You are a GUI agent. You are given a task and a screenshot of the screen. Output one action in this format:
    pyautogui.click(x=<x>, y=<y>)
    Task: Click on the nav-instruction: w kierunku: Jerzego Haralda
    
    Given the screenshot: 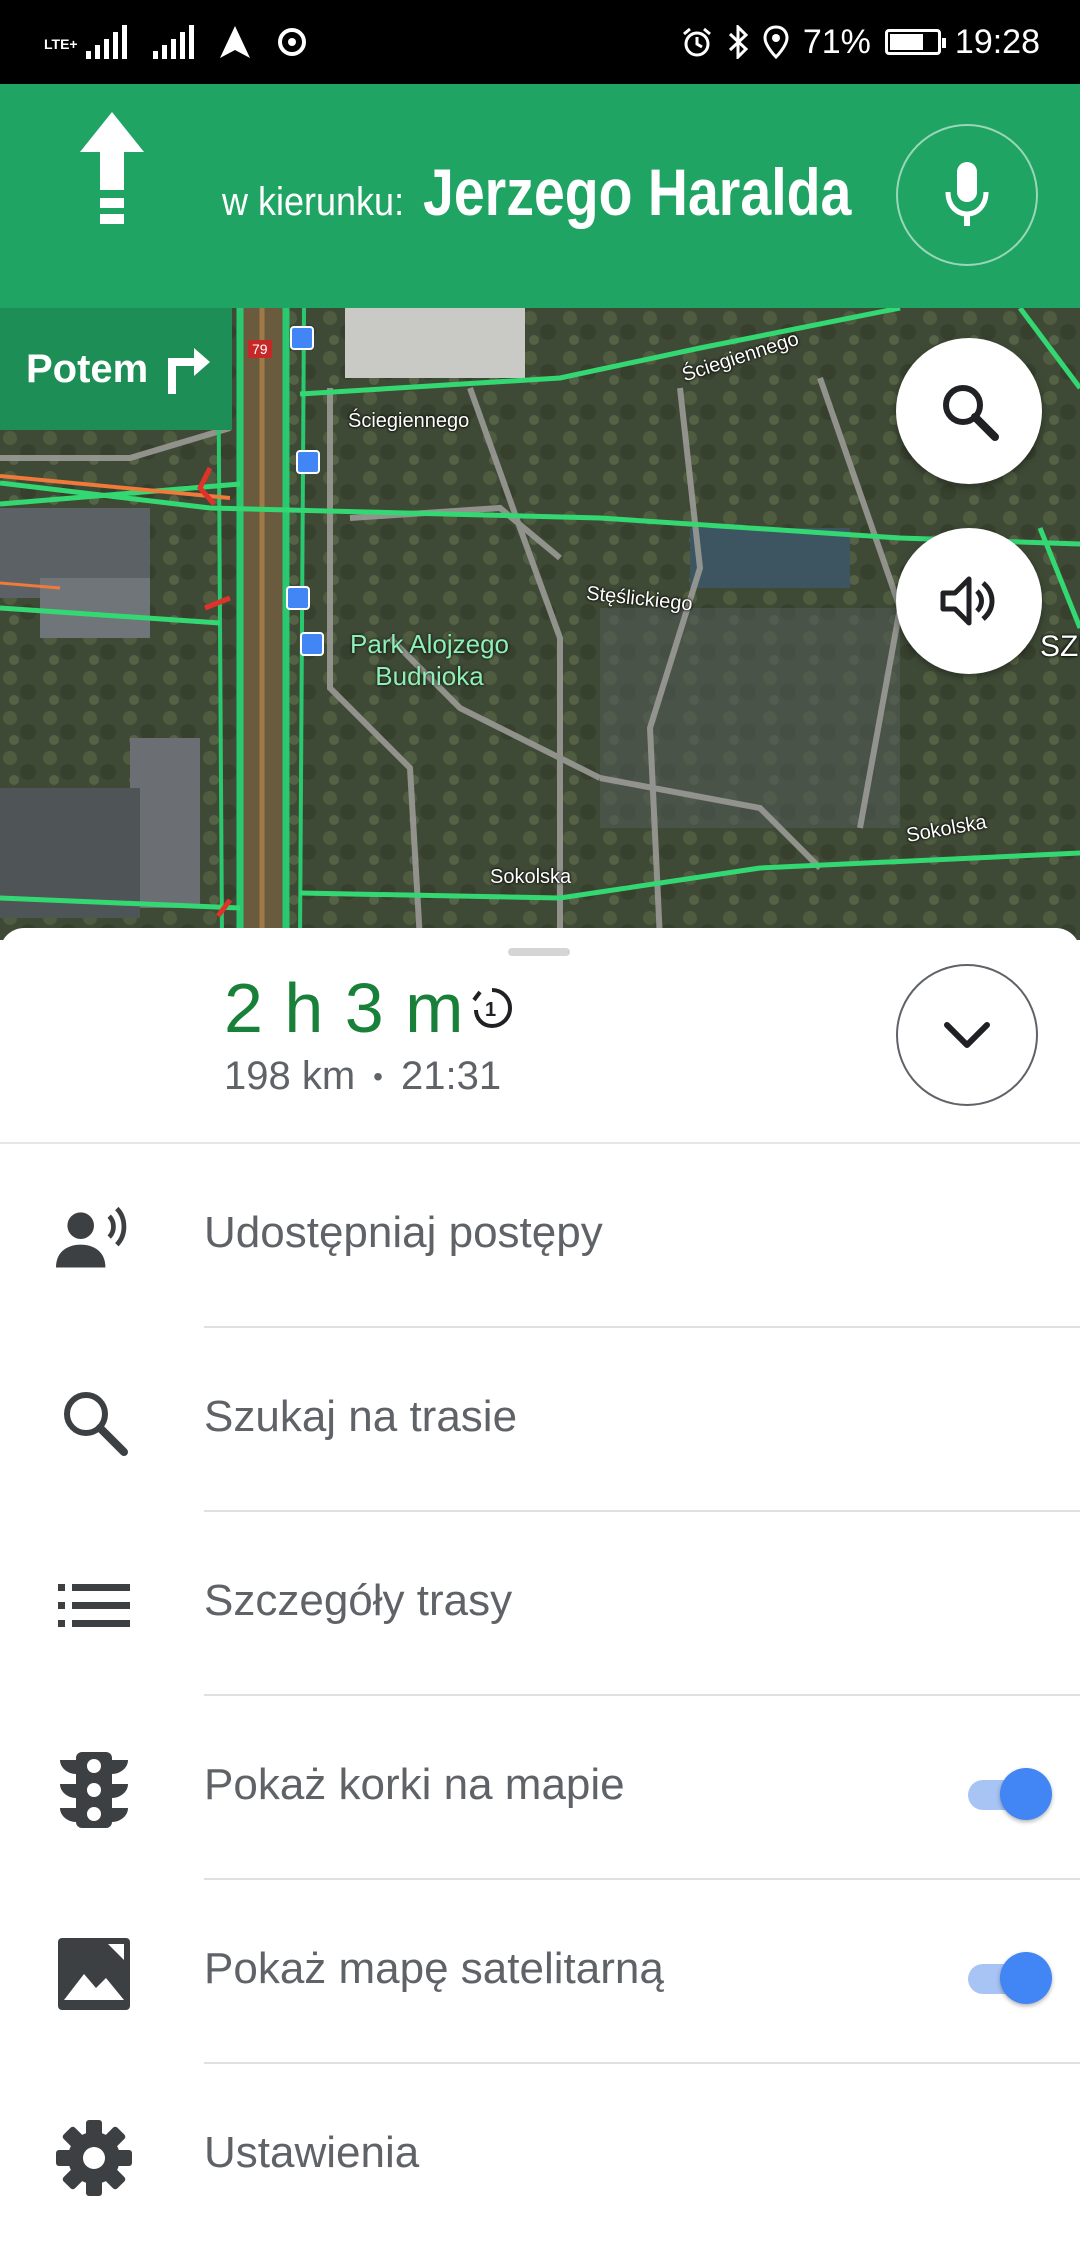 What is the action you would take?
    pyautogui.click(x=577, y=192)
    